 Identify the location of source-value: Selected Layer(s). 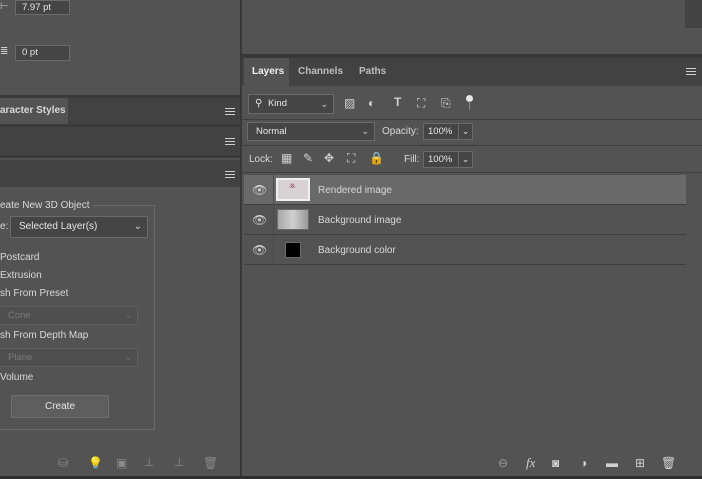
(58, 226).